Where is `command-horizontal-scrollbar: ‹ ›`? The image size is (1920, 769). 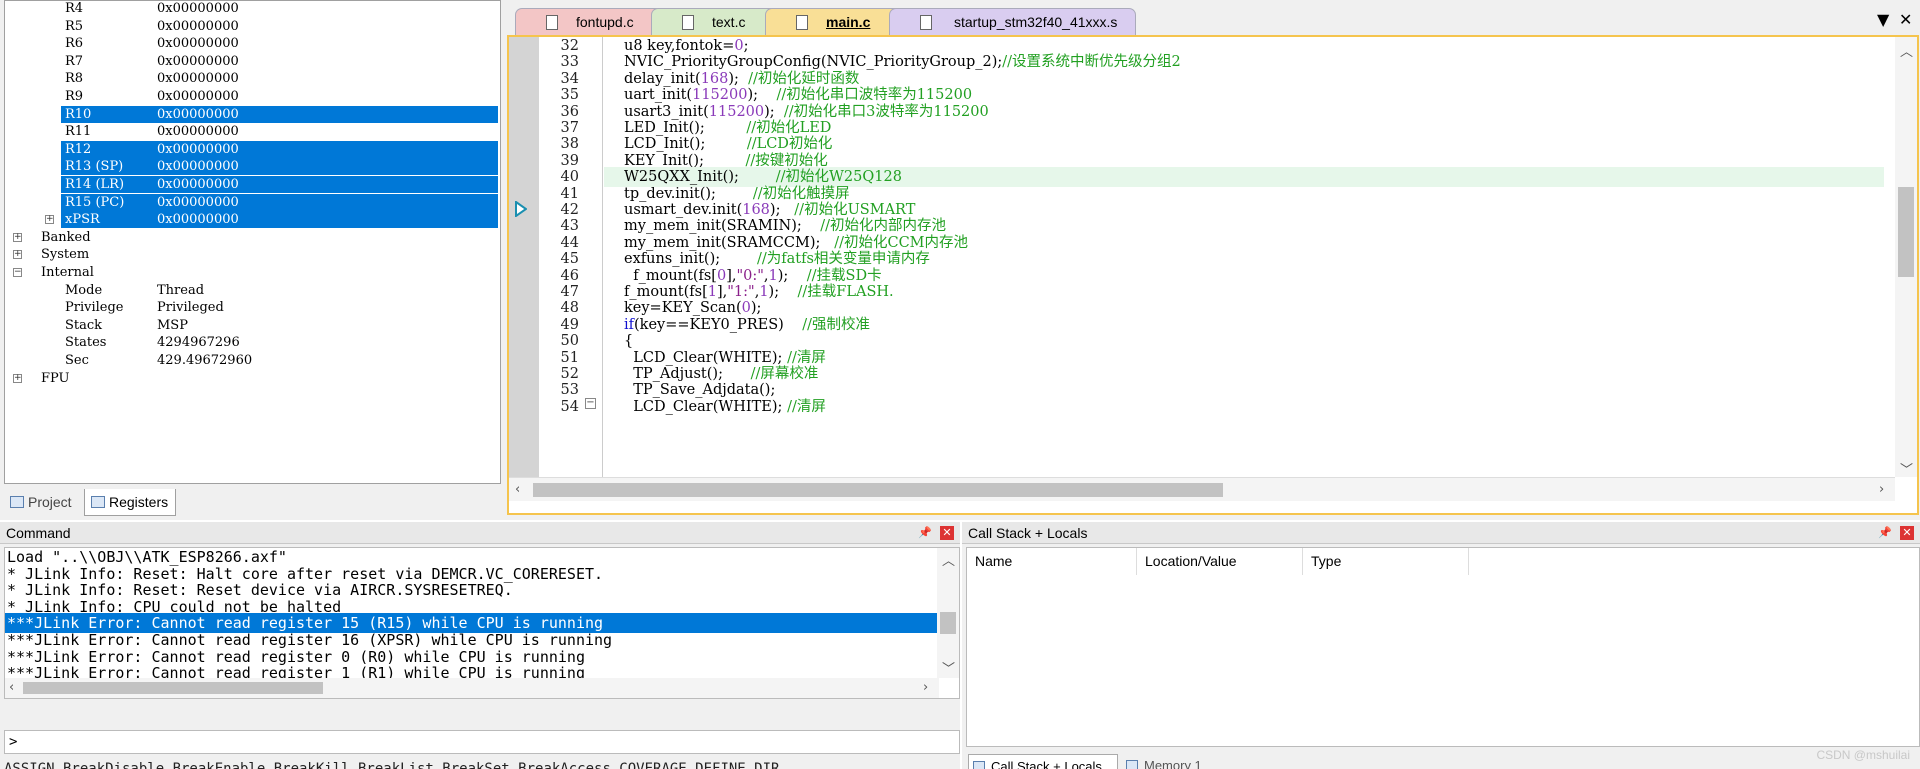 command-horizontal-scrollbar: ‹ › is located at coordinates (472, 688).